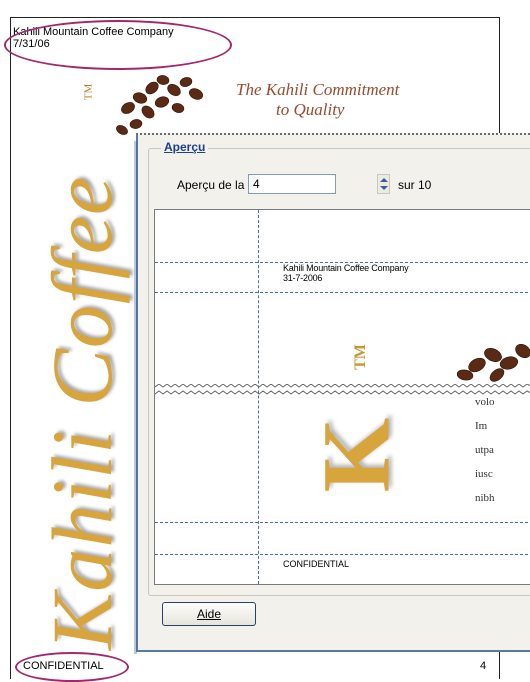  I want to click on preview-body-line: nibh, so click(485, 498).